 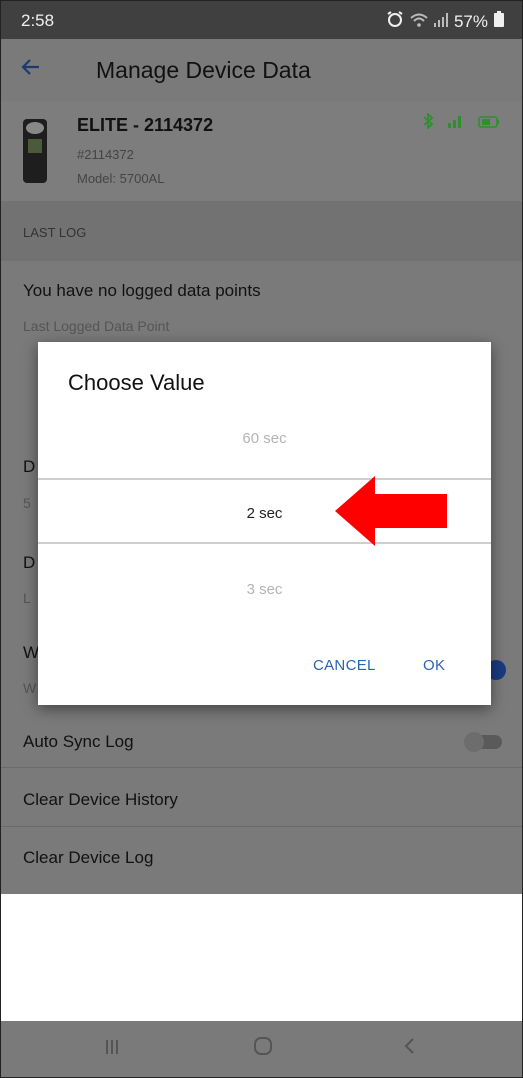 What do you see at coordinates (35, 151) in the screenshot?
I see `device-image` at bounding box center [35, 151].